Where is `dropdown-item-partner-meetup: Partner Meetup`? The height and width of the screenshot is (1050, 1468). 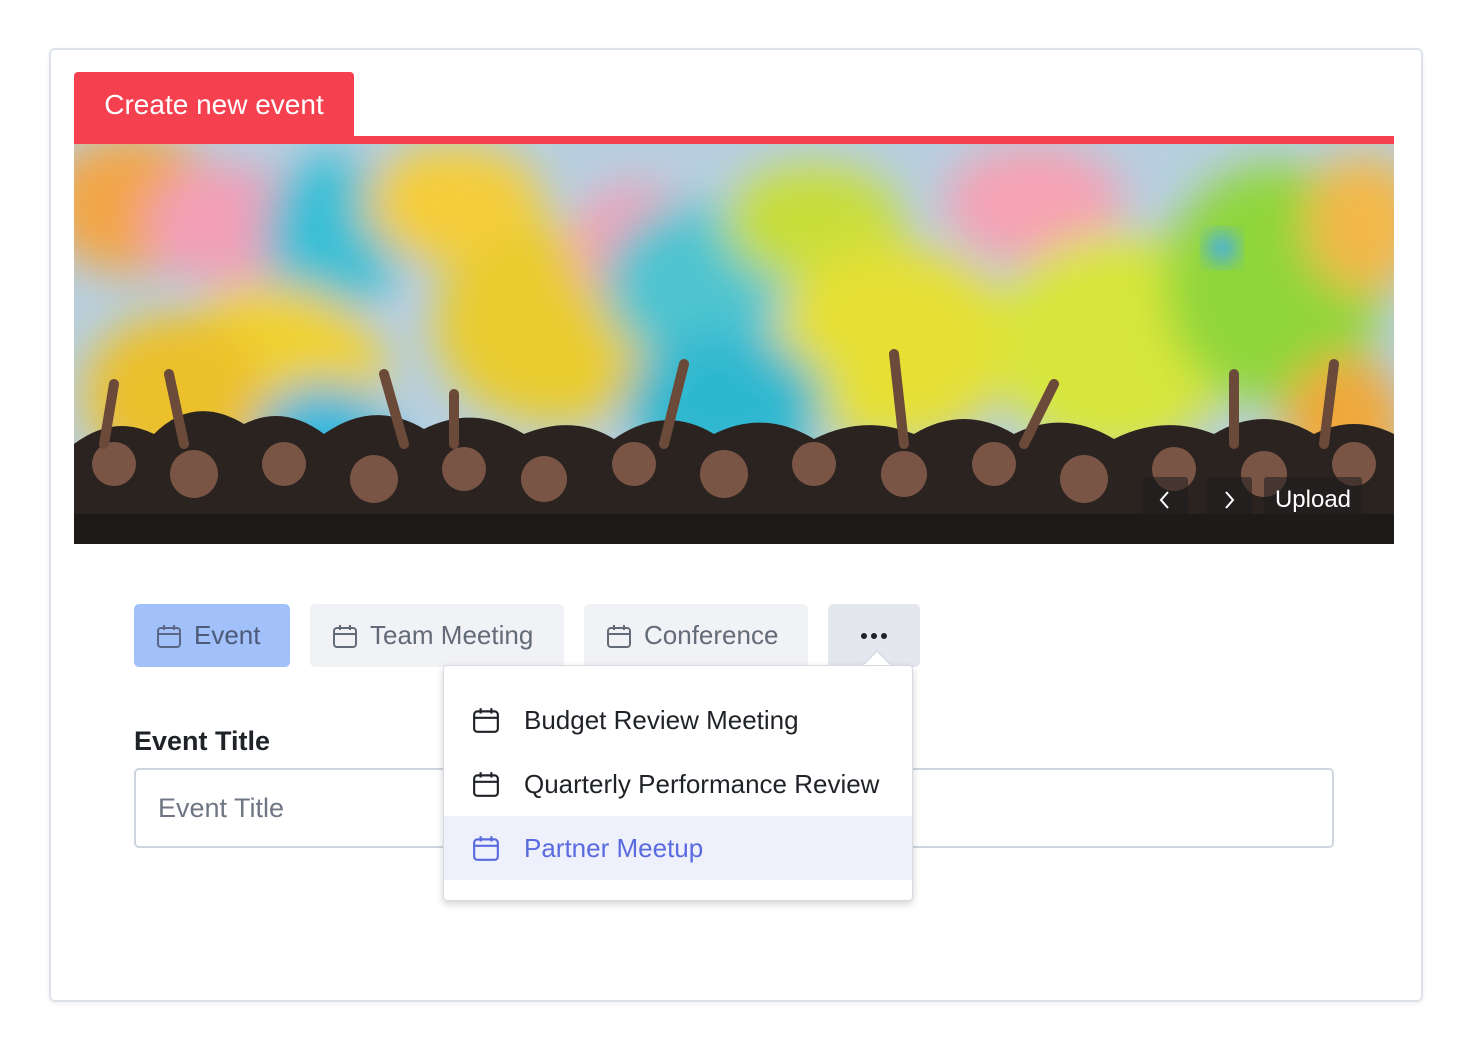
dropdown-item-partner-meetup: Partner Meetup is located at coordinates (678, 848).